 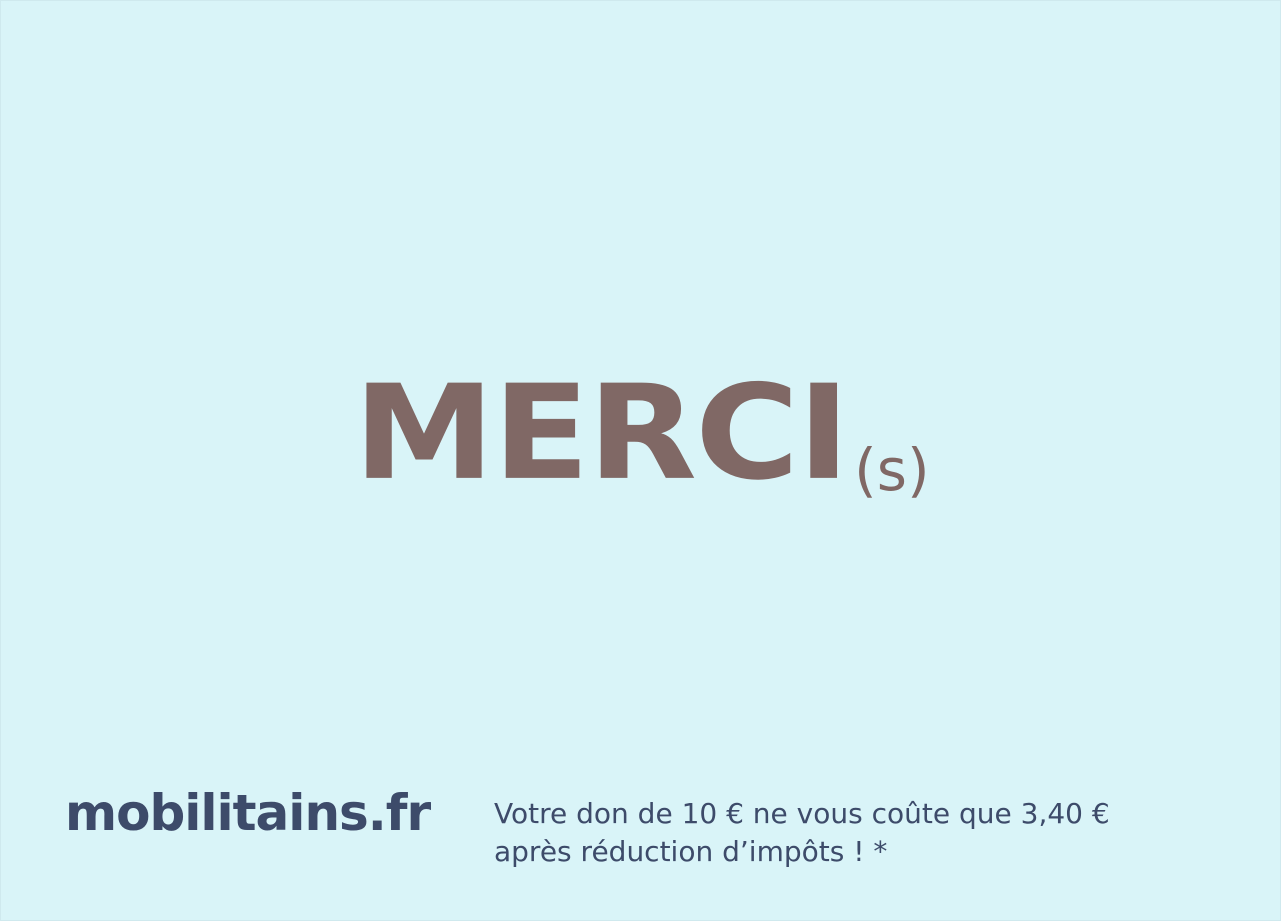 What do you see at coordinates (691, 851) in the screenshot?
I see `tax-note-line-2: après réduction d’impôts ! *` at bounding box center [691, 851].